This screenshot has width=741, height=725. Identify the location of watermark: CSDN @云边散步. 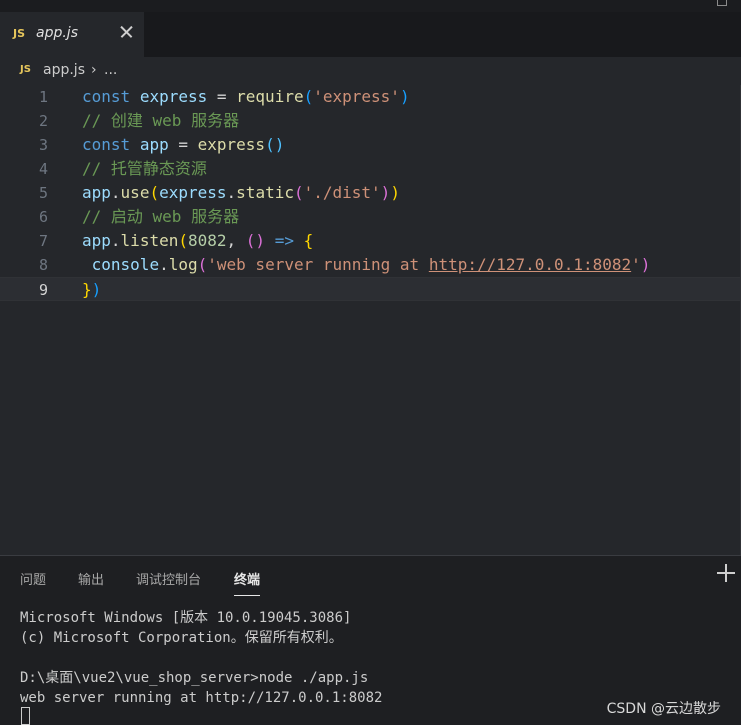
(663, 709).